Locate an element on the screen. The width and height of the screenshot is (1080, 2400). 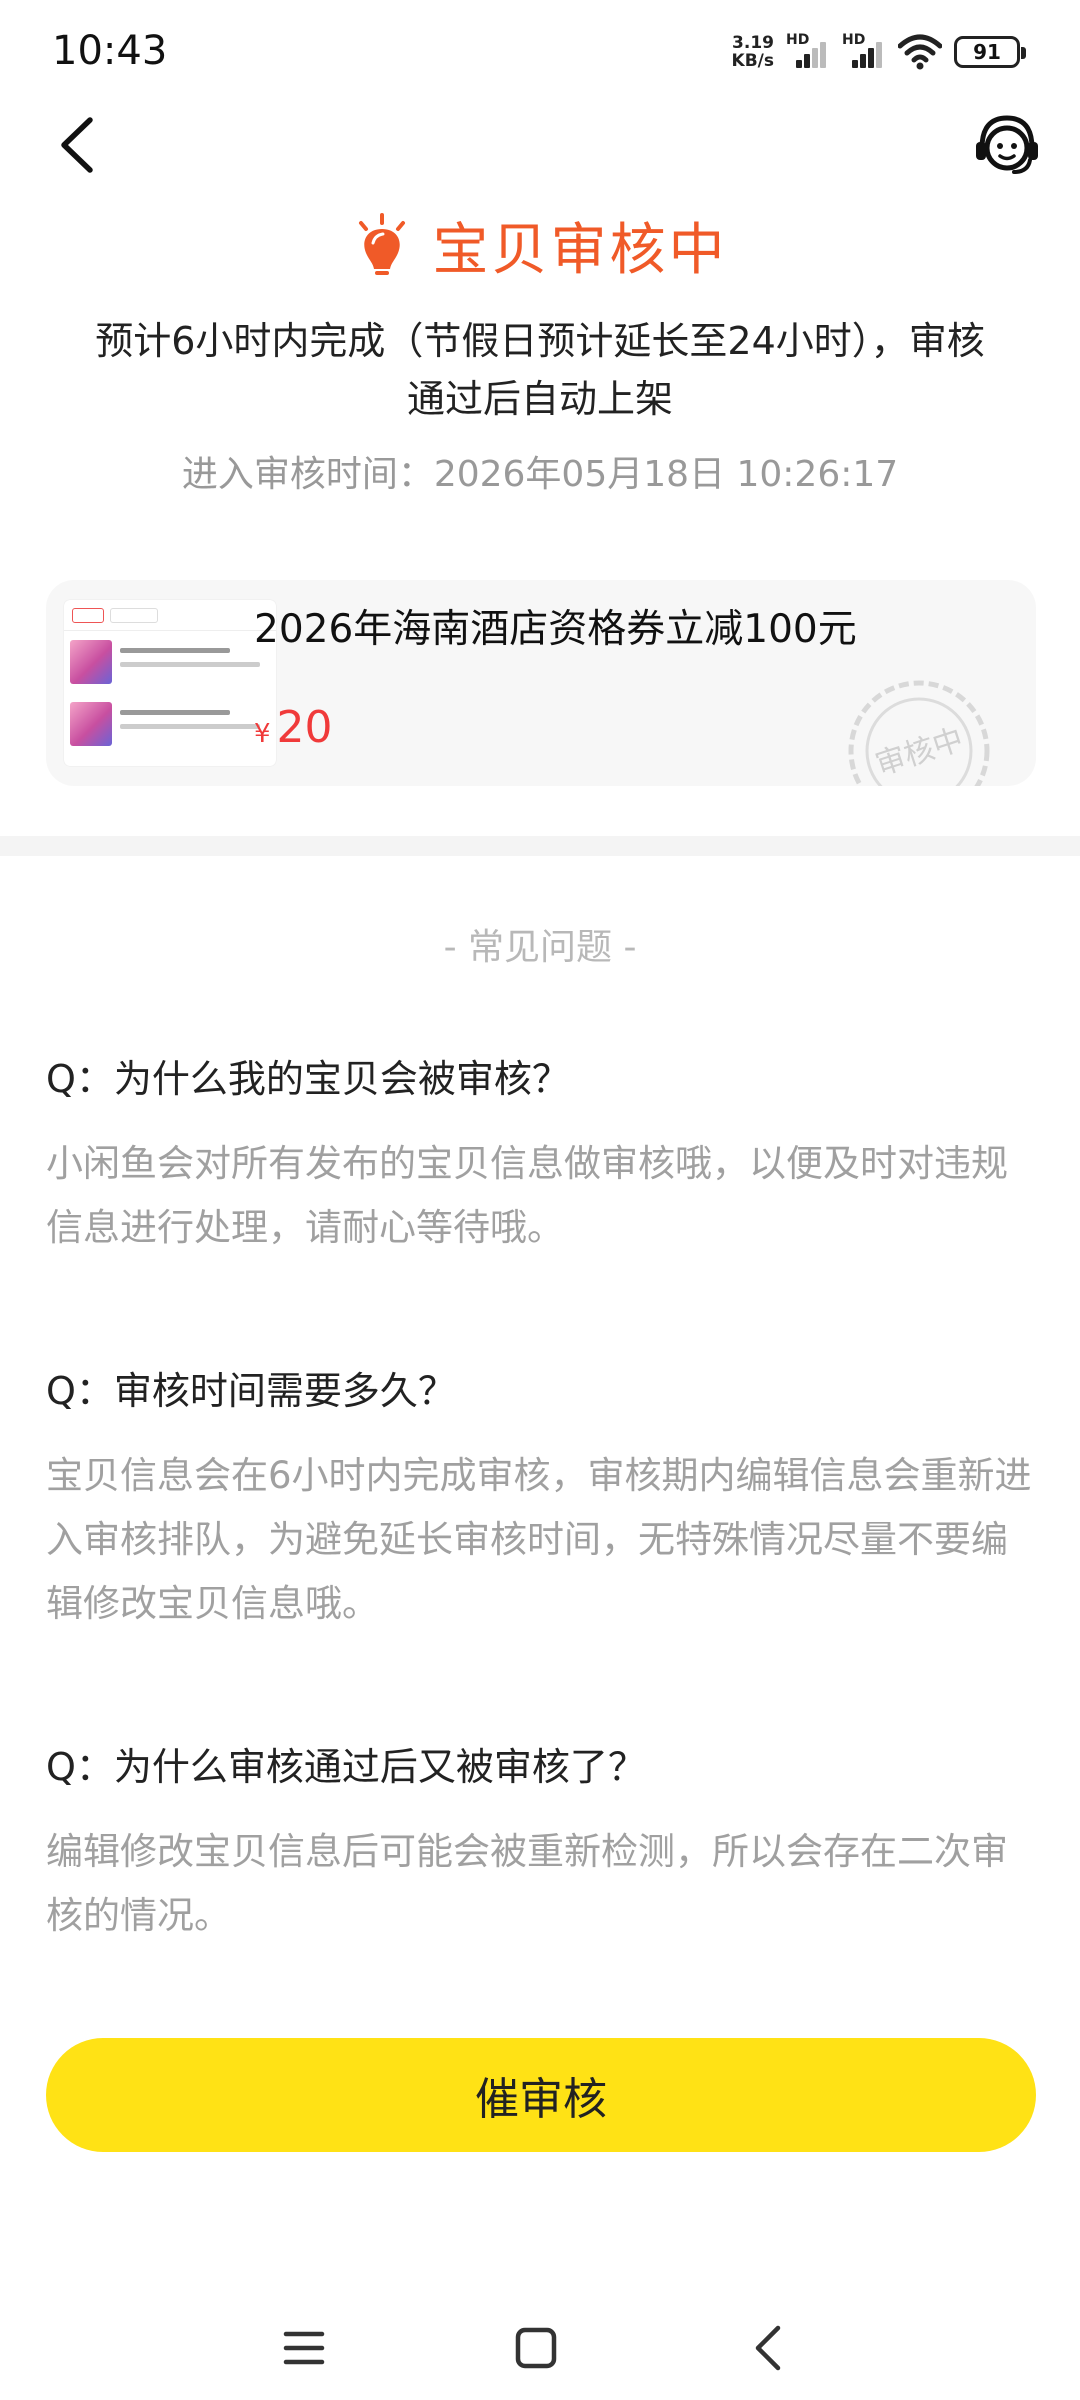
home-square-icon is located at coordinates (536, 2348).